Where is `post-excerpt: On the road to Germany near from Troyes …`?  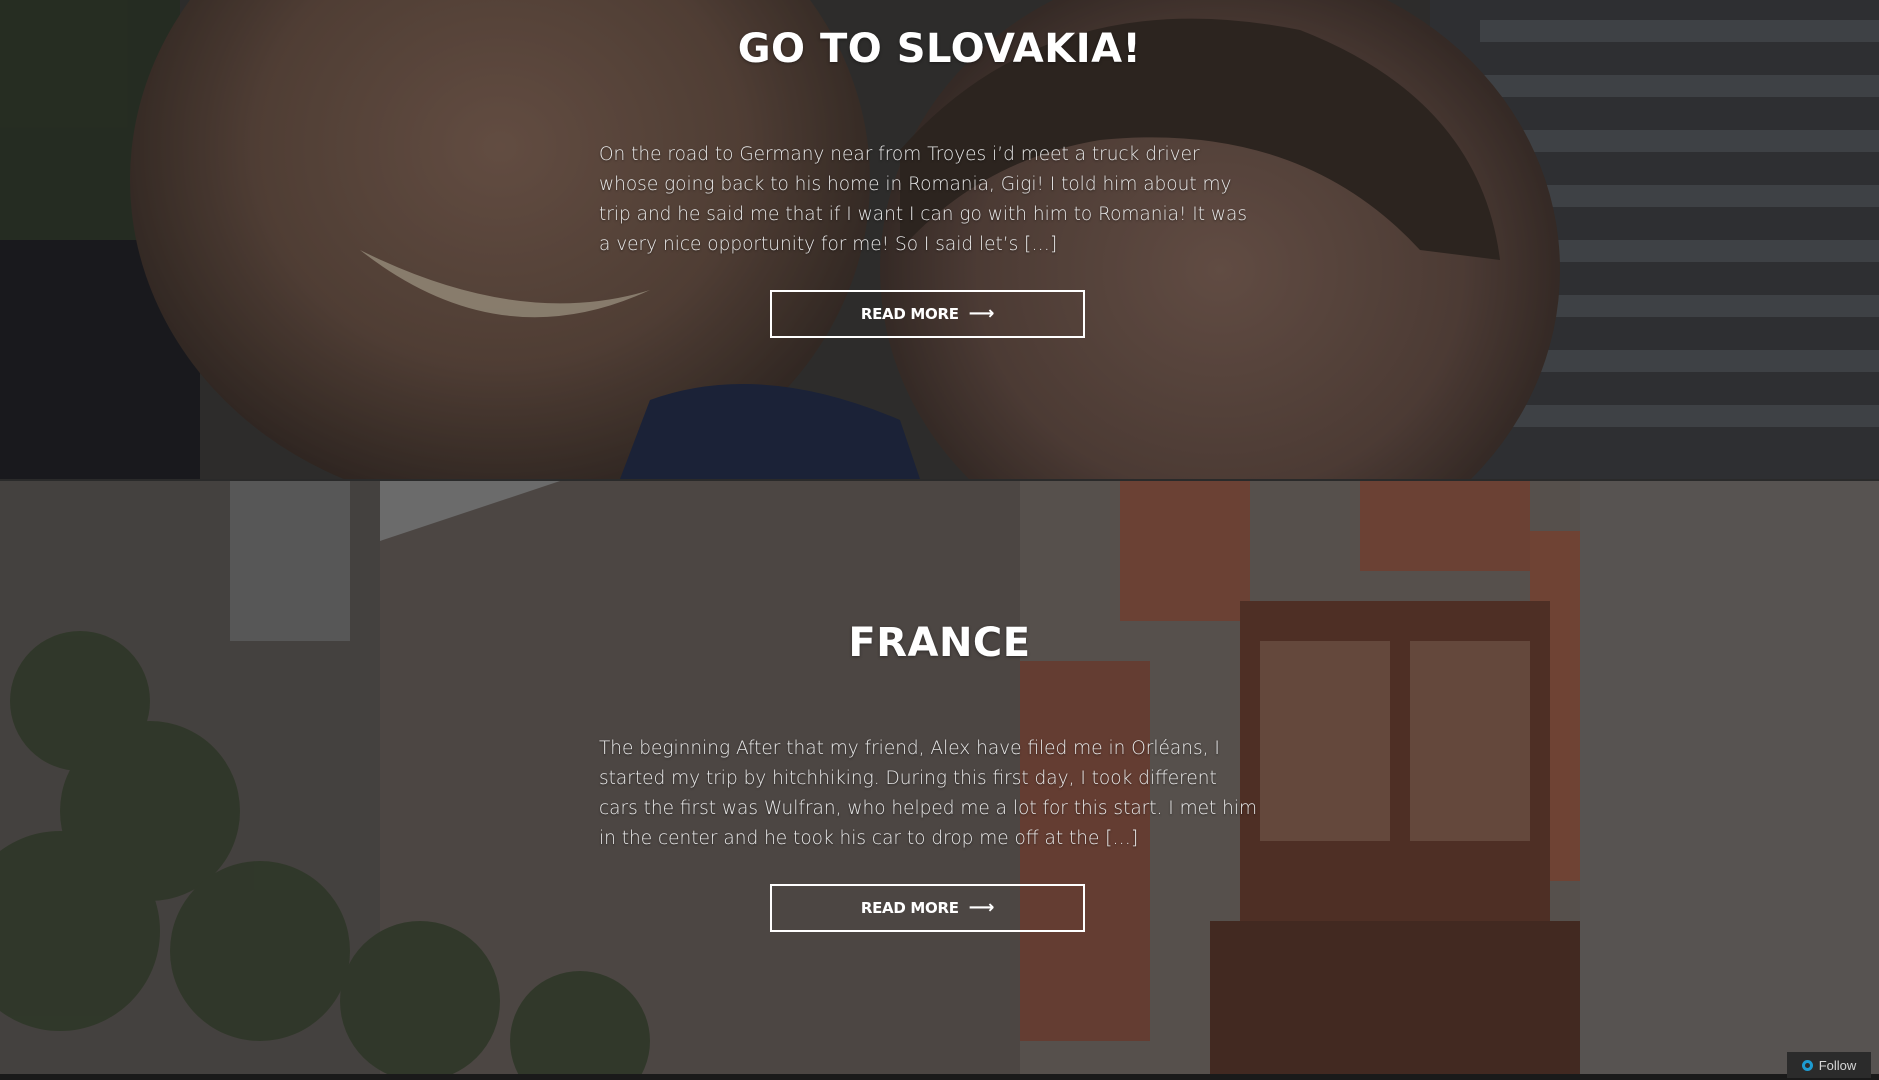
post-excerpt: On the road to Germany near from Troyes … is located at coordinates (923, 199).